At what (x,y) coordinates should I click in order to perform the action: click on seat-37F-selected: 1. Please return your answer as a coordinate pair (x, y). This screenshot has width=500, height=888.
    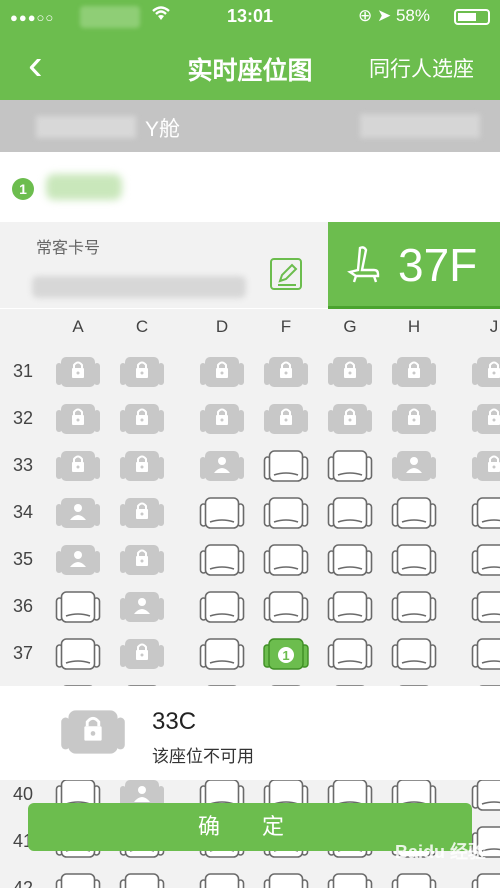
    Looking at the image, I should click on (286, 654).